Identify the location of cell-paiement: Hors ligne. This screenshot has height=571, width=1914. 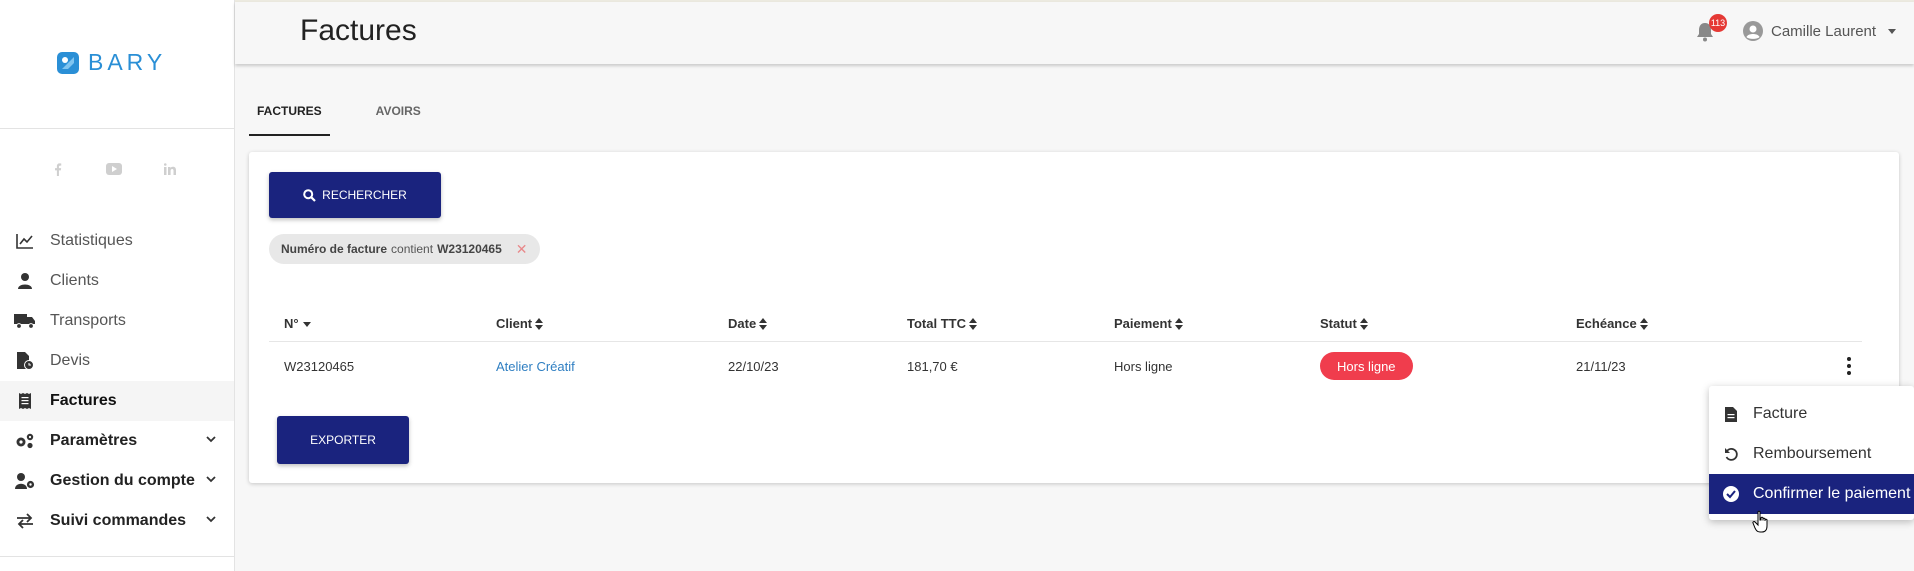
(1143, 366).